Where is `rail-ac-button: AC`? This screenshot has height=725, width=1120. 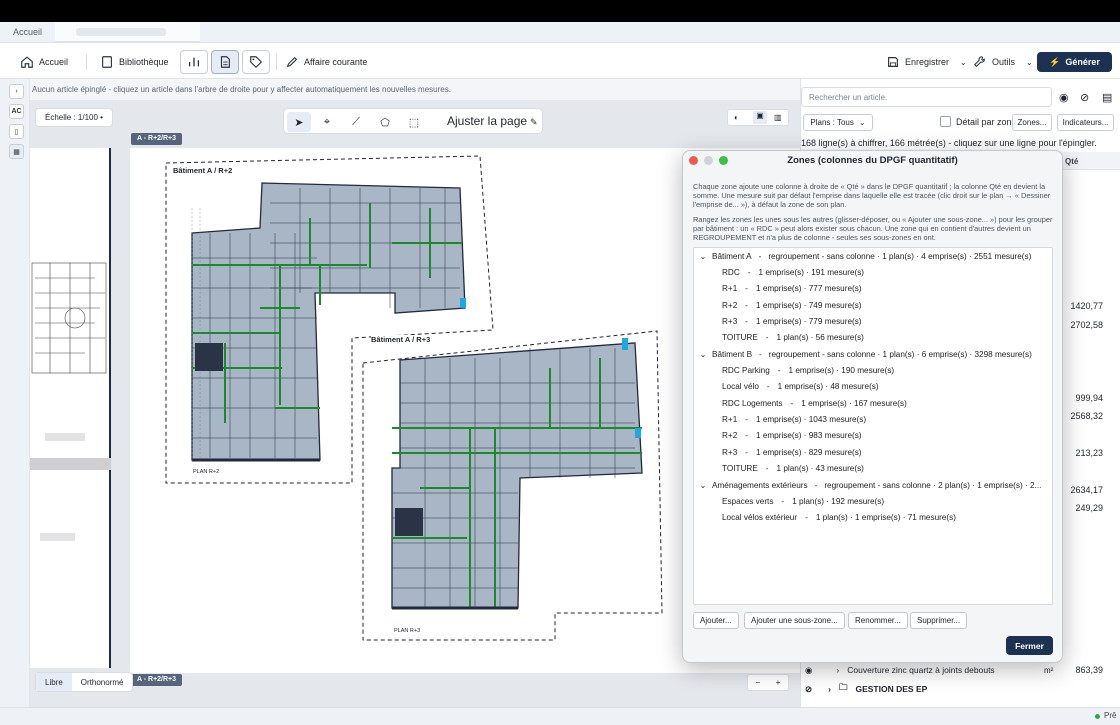 rail-ac-button: AC is located at coordinates (16, 111).